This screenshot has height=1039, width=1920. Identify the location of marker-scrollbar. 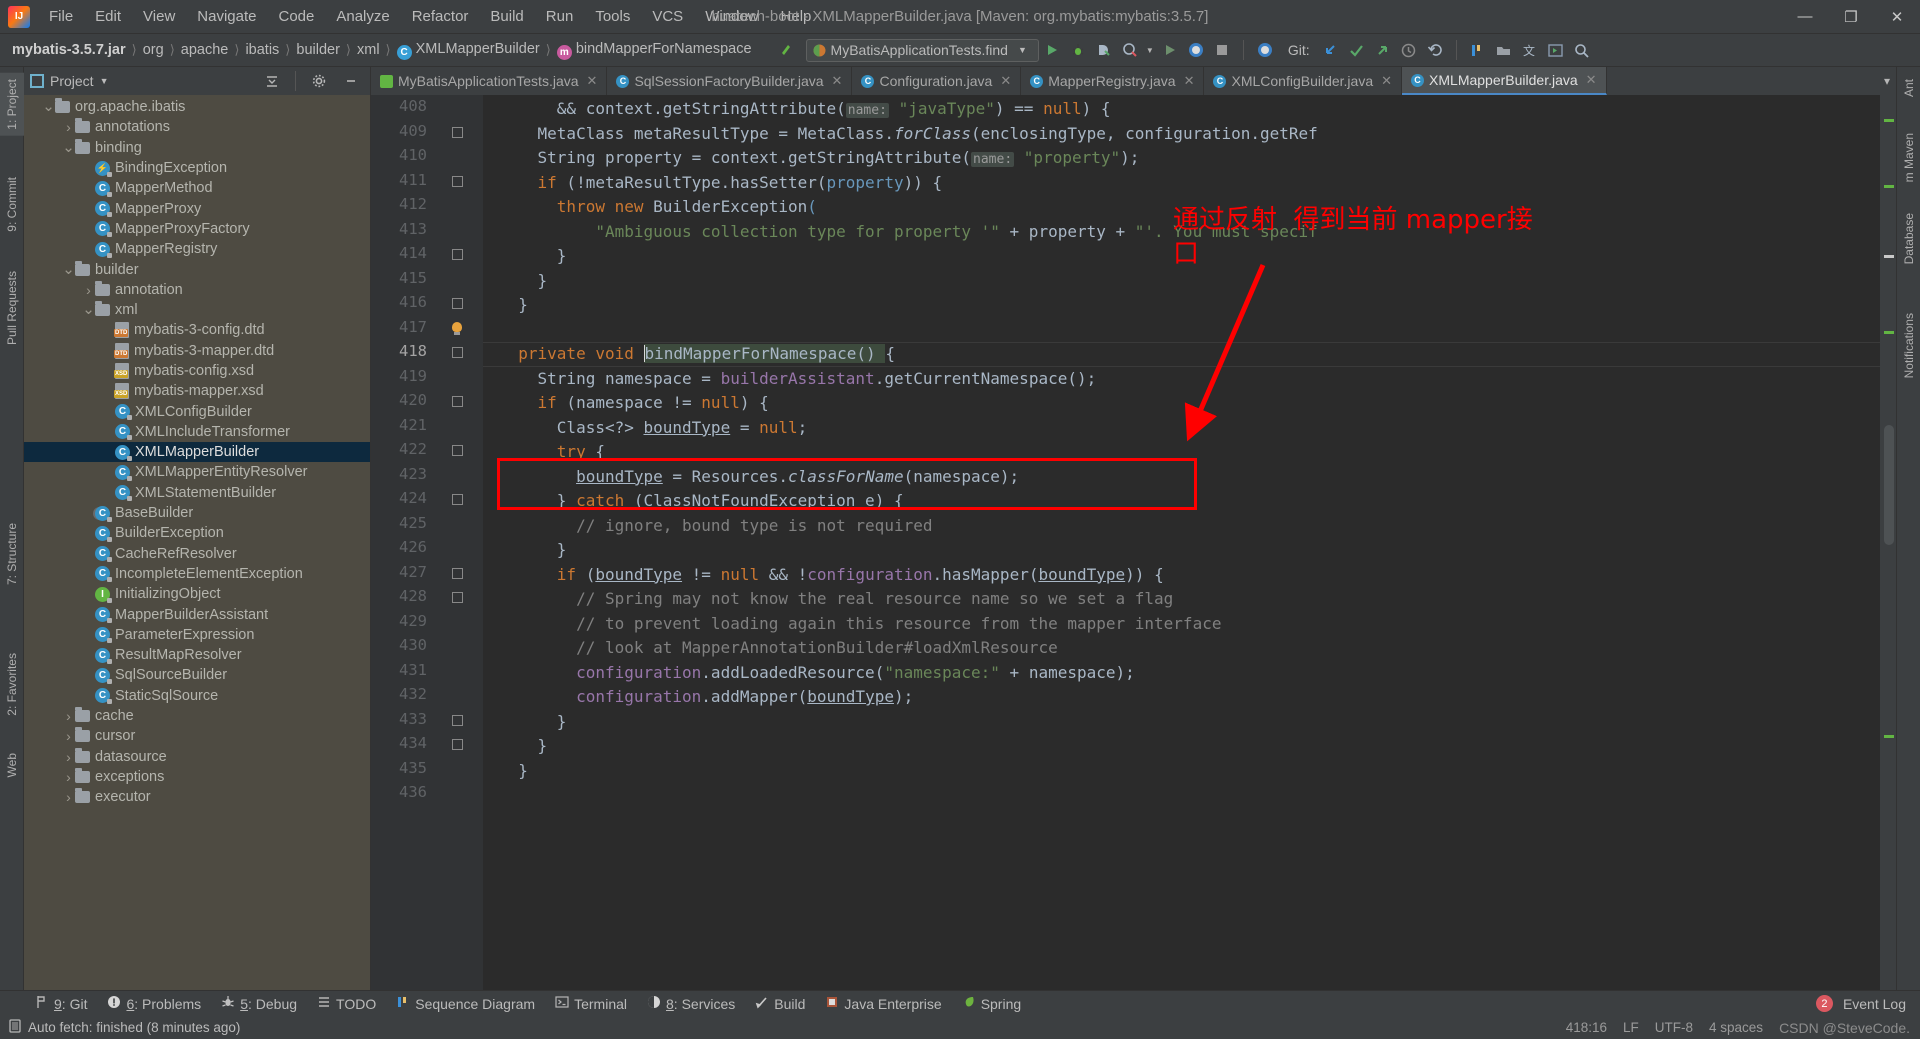
(1888, 542).